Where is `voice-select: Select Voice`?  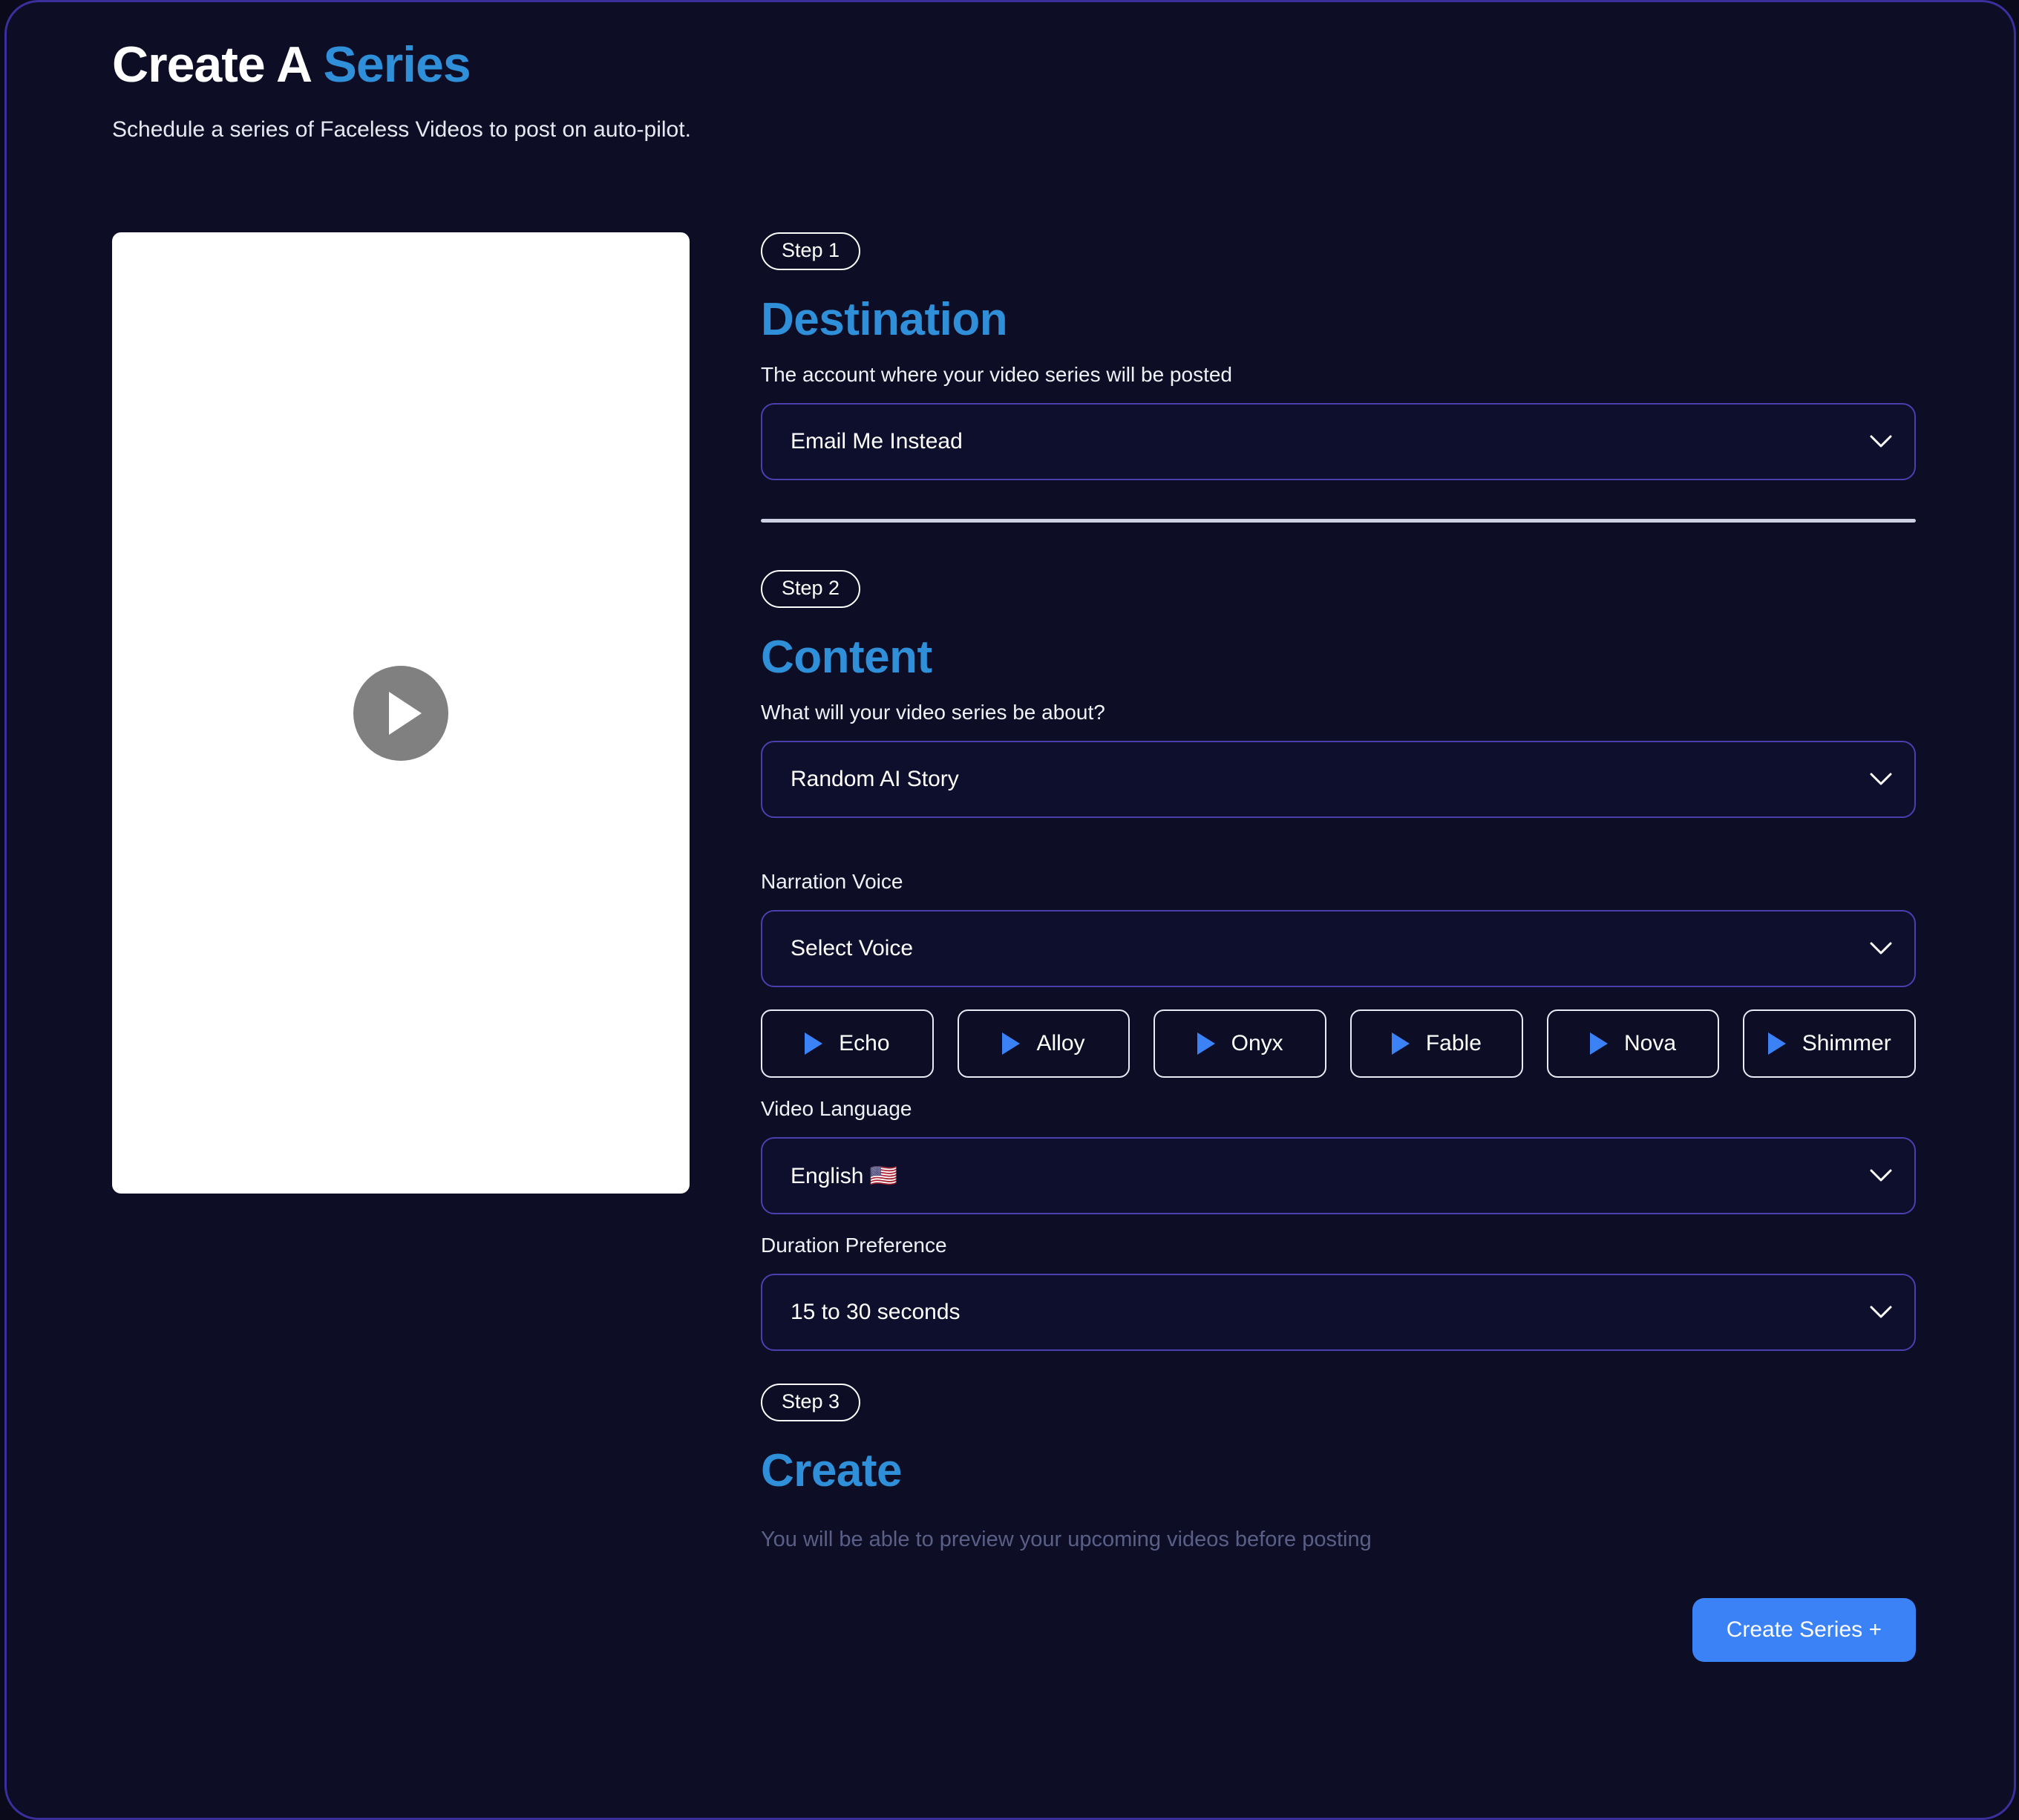
voice-select: Select Voice is located at coordinates (1339, 949).